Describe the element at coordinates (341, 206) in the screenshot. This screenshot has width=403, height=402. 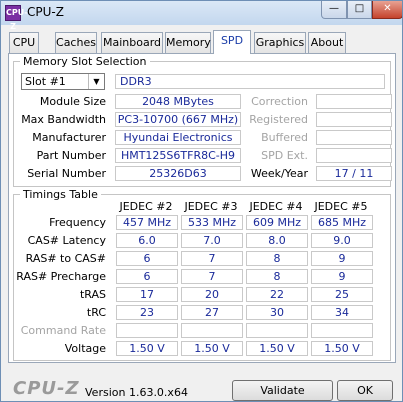
I see `timings-column-header: JEDEC #5` at that location.